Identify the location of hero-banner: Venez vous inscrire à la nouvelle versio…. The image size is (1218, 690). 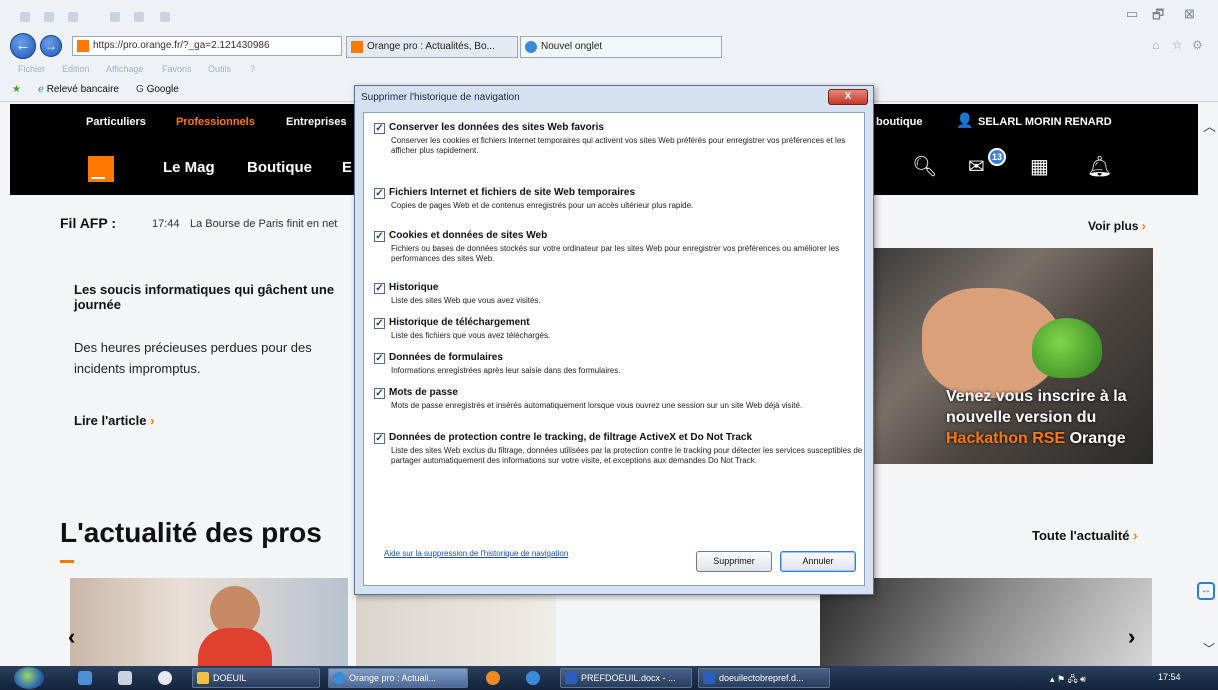
(1012, 356).